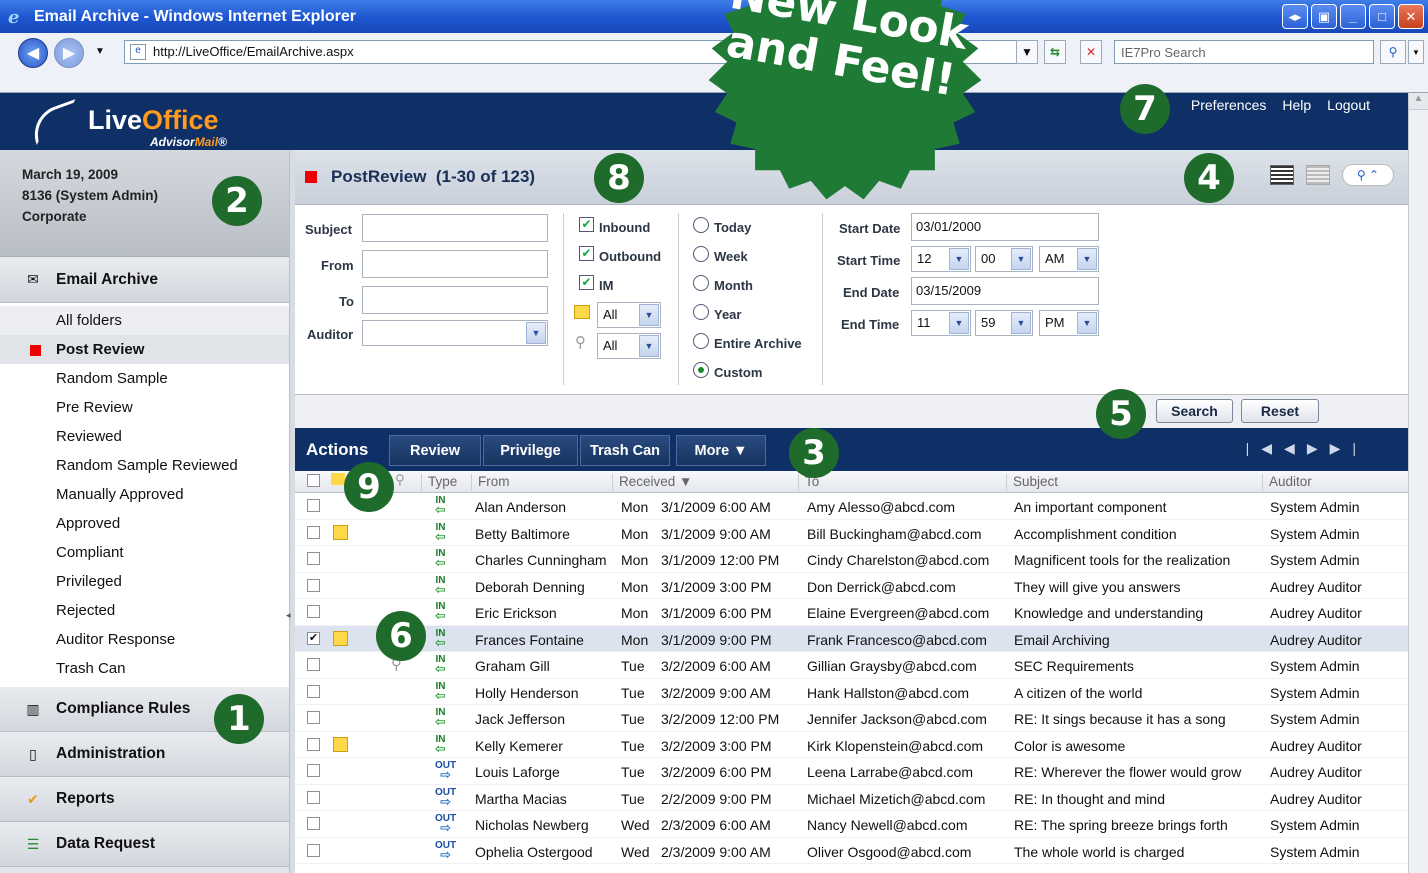 The width and height of the screenshot is (1428, 873). I want to click on start-date-input: 03/01/2000, so click(1005, 227).